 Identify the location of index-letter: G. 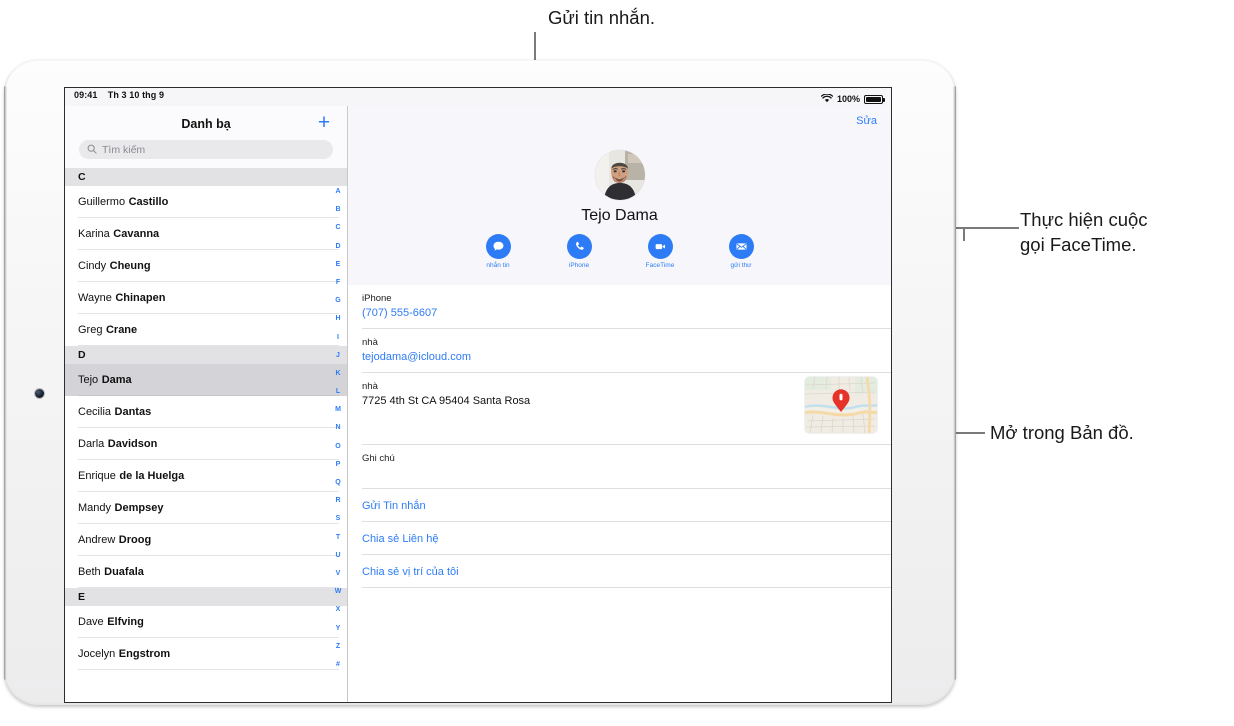
(337, 300).